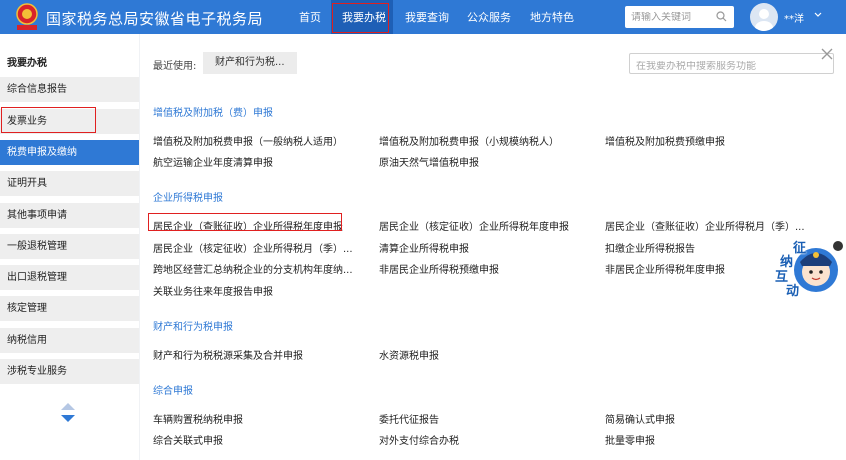 Image resolution: width=846 pixels, height=460 pixels. I want to click on section-title-vat: 增值税及附加税（费）申报, so click(213, 113).